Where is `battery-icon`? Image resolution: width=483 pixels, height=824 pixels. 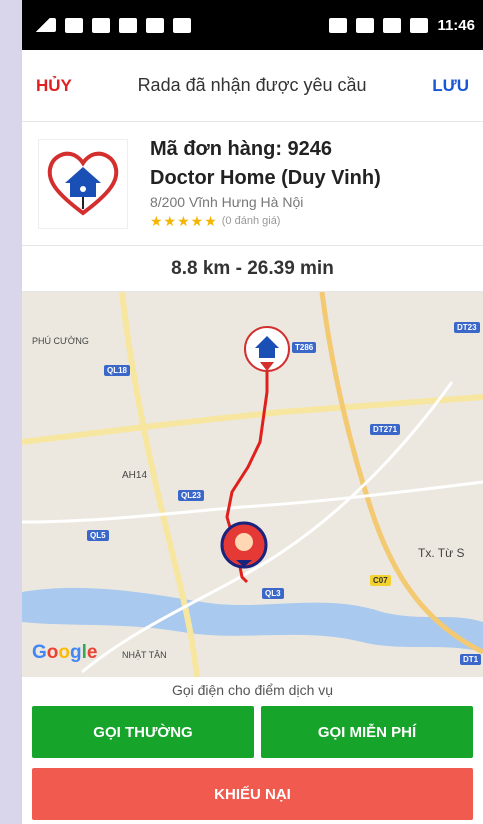
battery-icon is located at coordinates (419, 25).